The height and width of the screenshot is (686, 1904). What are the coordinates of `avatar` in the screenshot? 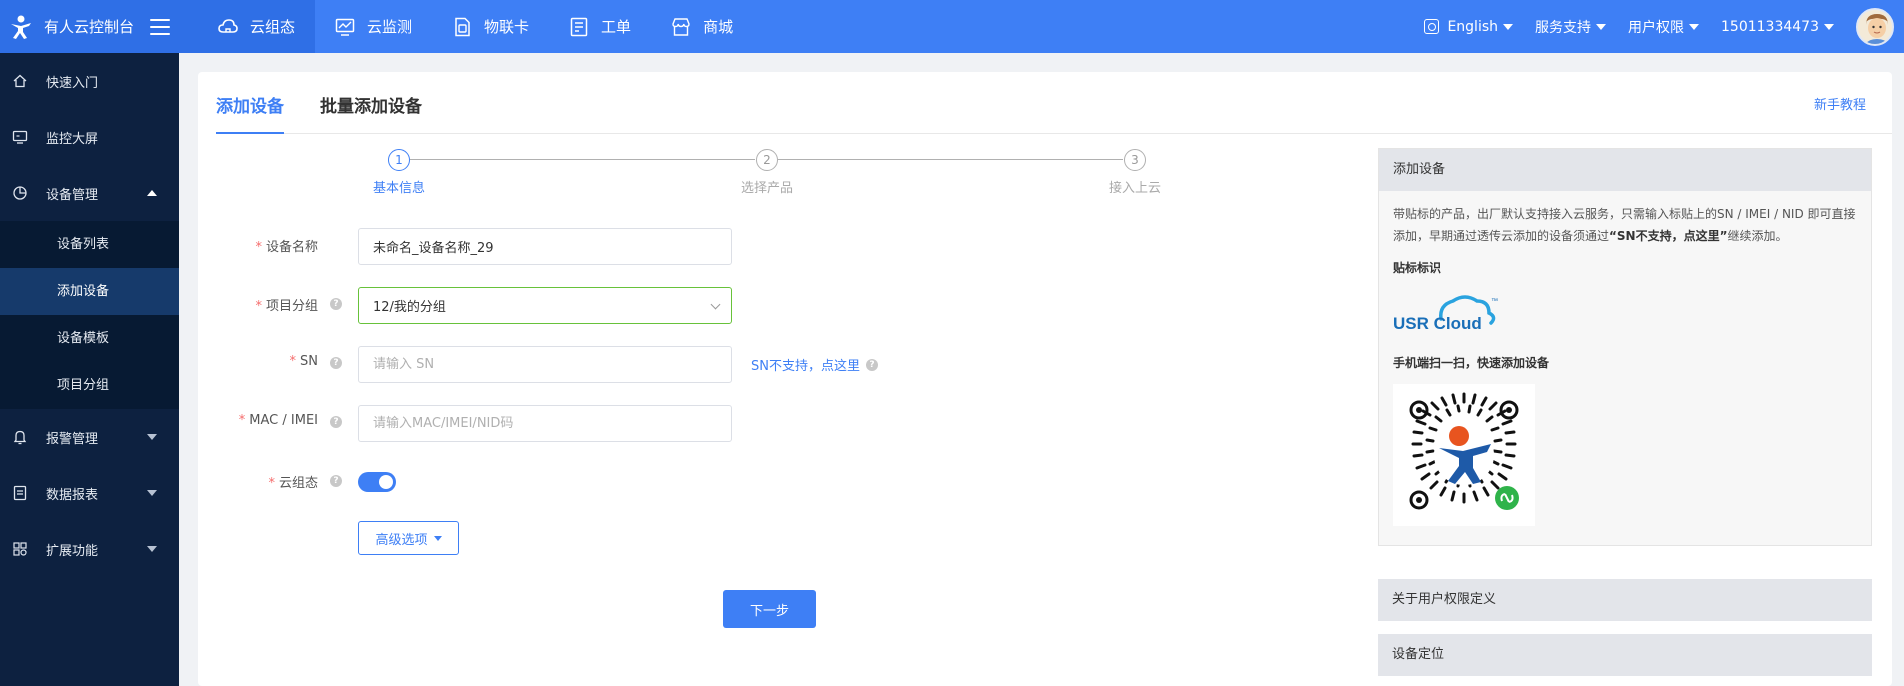 It's located at (1875, 26).